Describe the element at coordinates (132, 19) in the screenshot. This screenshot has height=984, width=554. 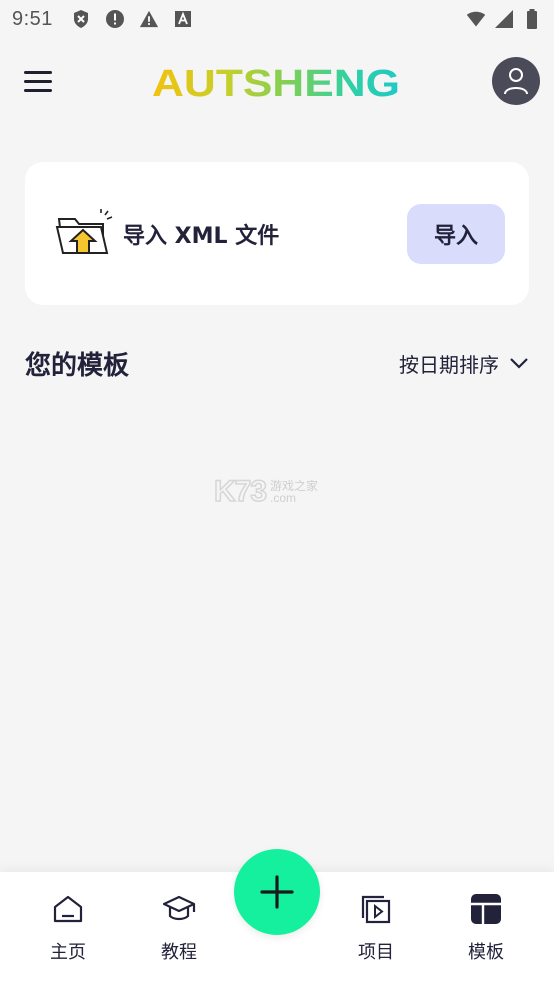
I see `status-left-icons` at that location.